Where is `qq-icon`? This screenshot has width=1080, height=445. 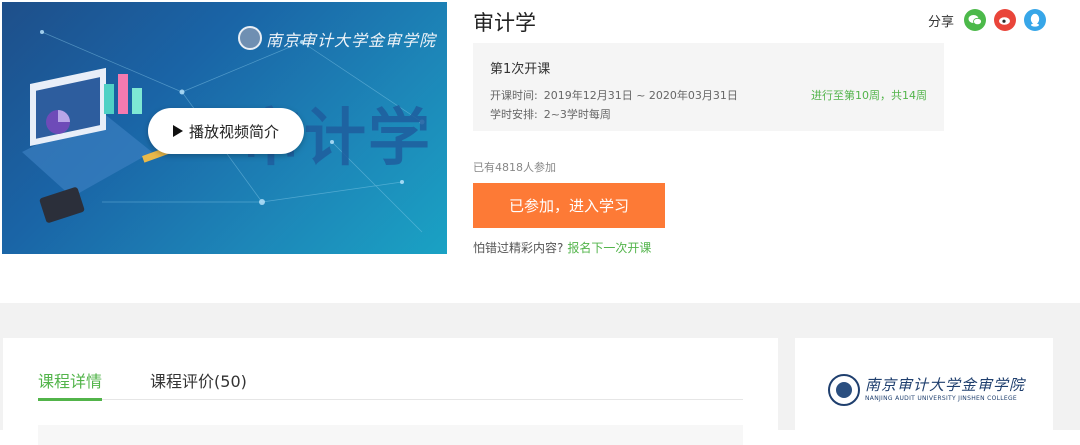 qq-icon is located at coordinates (1035, 20).